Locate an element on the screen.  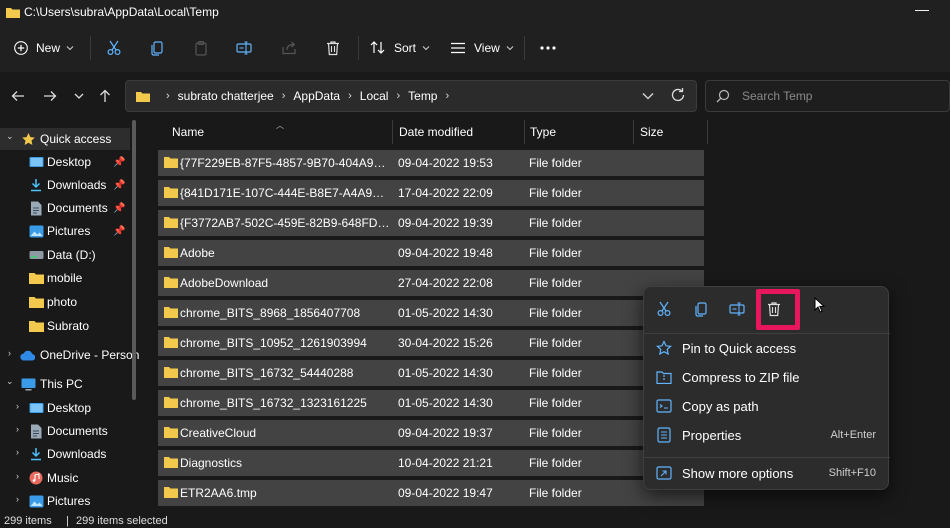
cut-button is located at coordinates (114, 48).